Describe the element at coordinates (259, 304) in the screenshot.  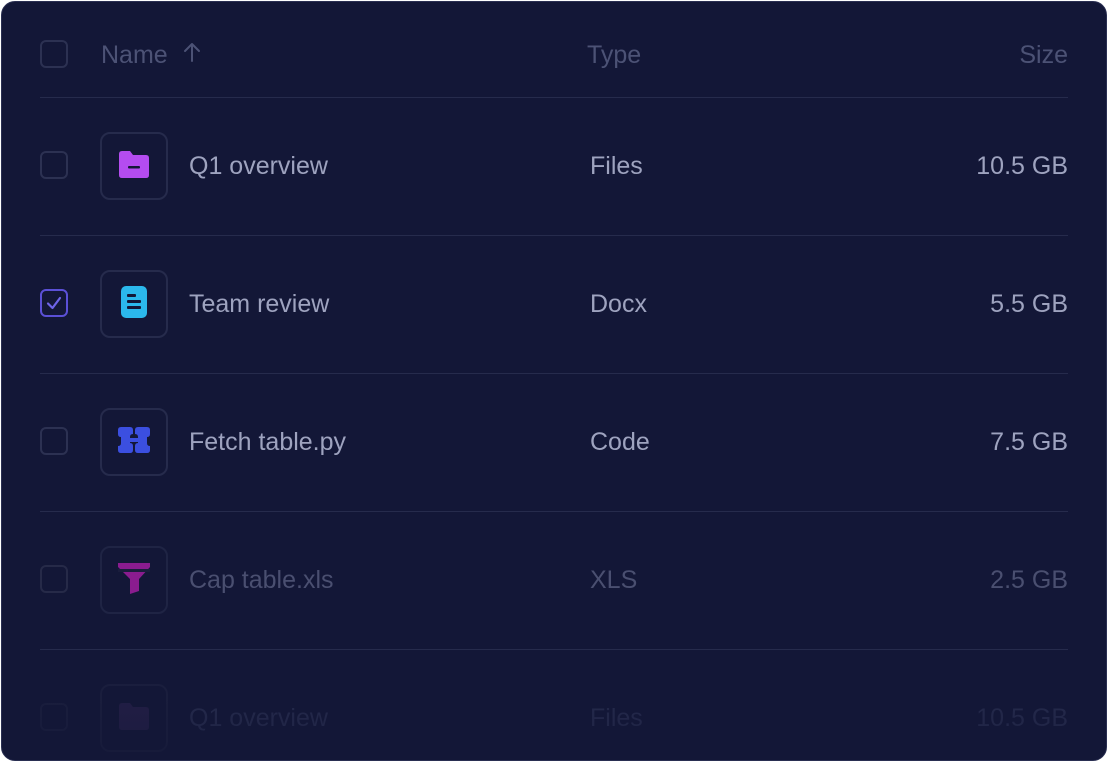
I see `file-name: Team review` at that location.